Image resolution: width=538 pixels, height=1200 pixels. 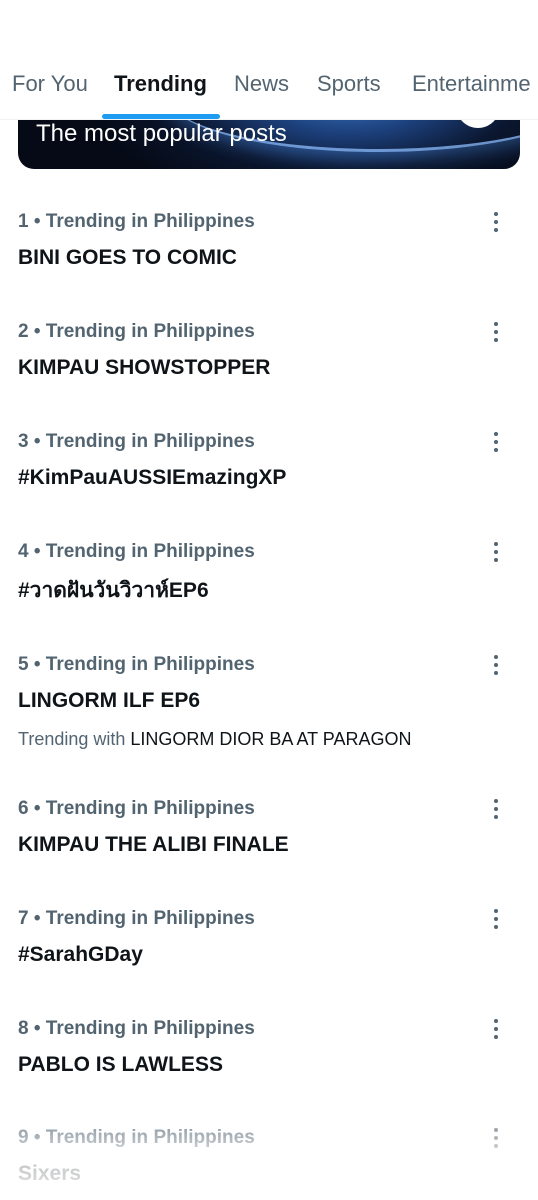 What do you see at coordinates (152, 478) in the screenshot?
I see `trend-name: #KimPauAUSSIEmazingXP` at bounding box center [152, 478].